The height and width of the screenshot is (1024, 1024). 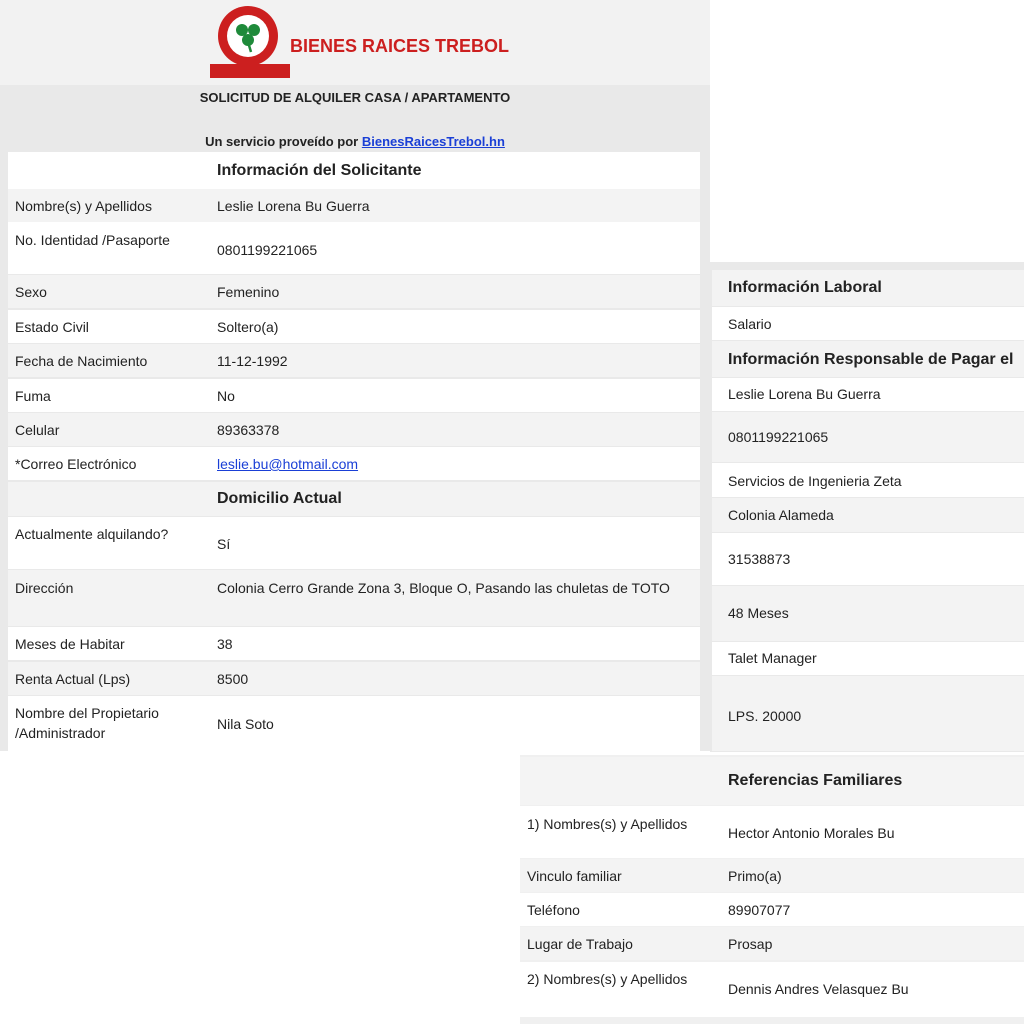 What do you see at coordinates (287, 464) in the screenshot?
I see `email-link: leslie.bu@hotmail.com` at bounding box center [287, 464].